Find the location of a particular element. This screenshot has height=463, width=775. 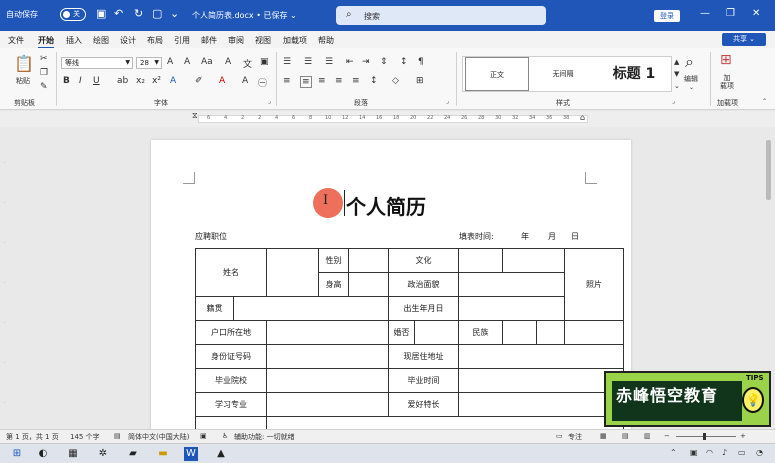

ethnicity-extra is located at coordinates (550, 332).